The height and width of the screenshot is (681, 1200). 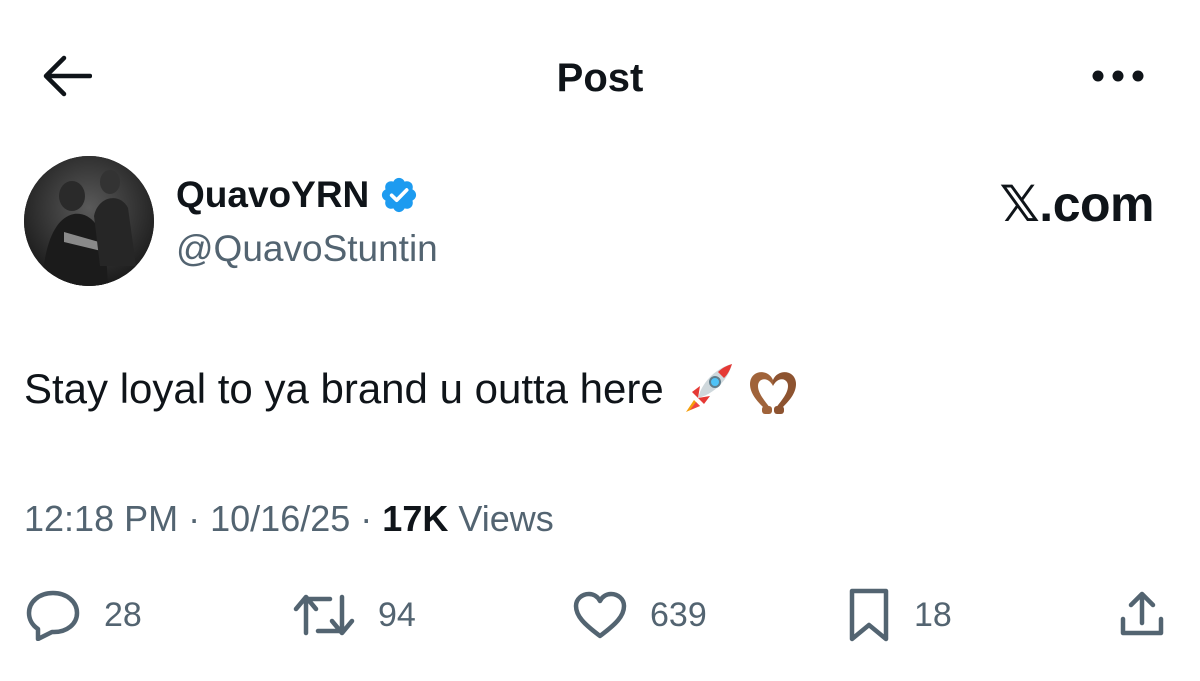 I want to click on watermark-logo: 𝕏.com, so click(x=1077, y=204).